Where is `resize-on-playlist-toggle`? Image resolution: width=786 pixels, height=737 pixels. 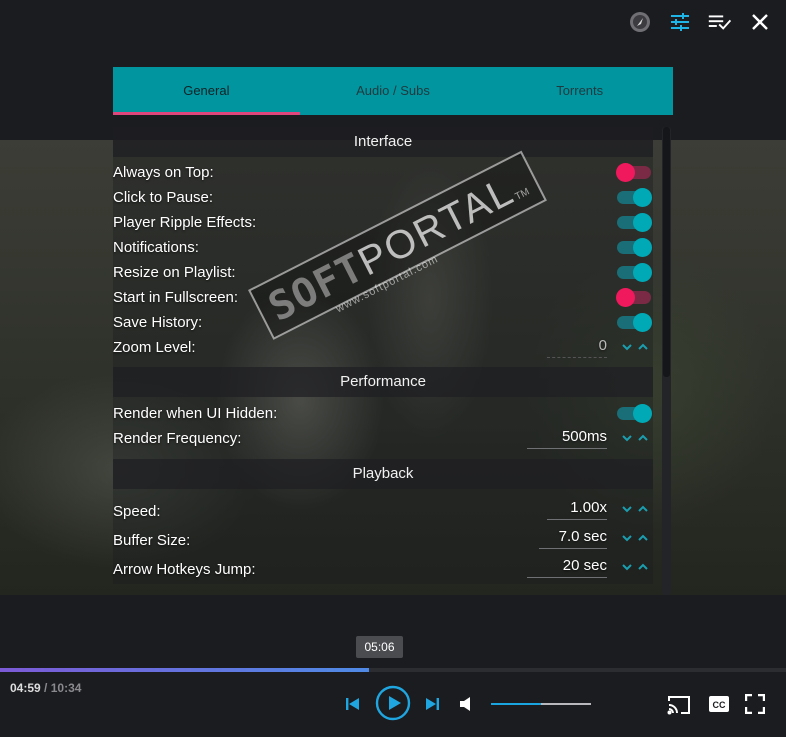 resize-on-playlist-toggle is located at coordinates (634, 272).